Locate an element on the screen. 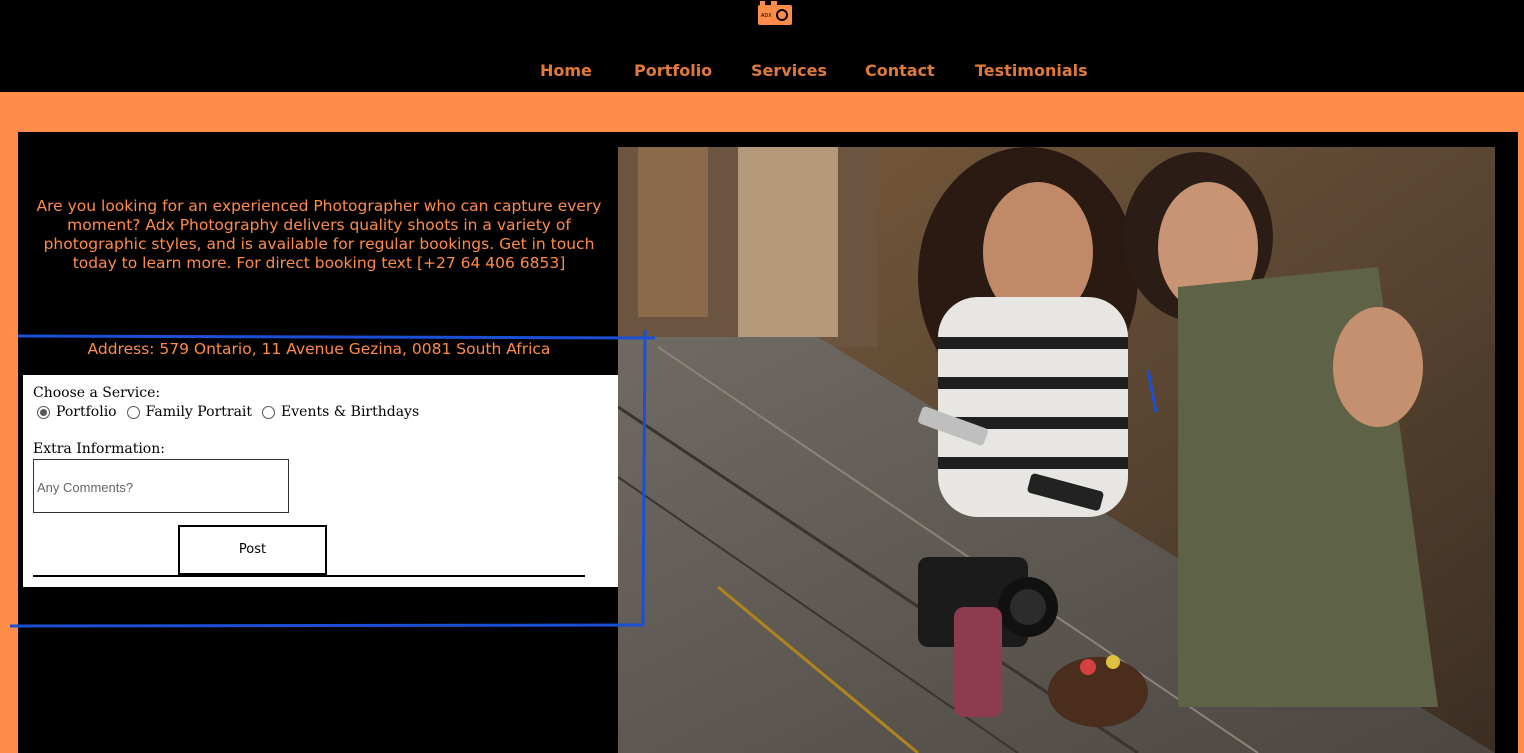 This screenshot has width=1524, height=753. extra-information-label: Extra Information: is located at coordinates (99, 449).